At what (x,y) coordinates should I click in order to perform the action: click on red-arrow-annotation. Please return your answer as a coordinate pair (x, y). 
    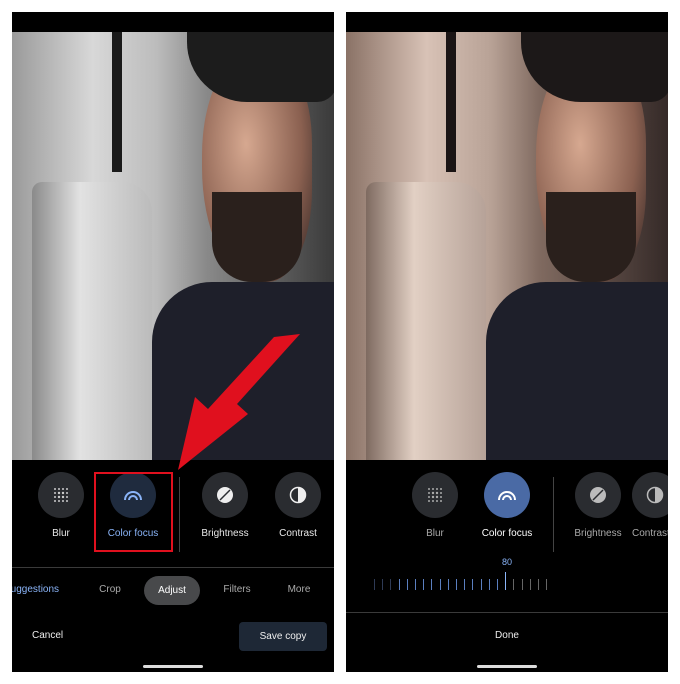
    Looking at the image, I should click on (239, 402).